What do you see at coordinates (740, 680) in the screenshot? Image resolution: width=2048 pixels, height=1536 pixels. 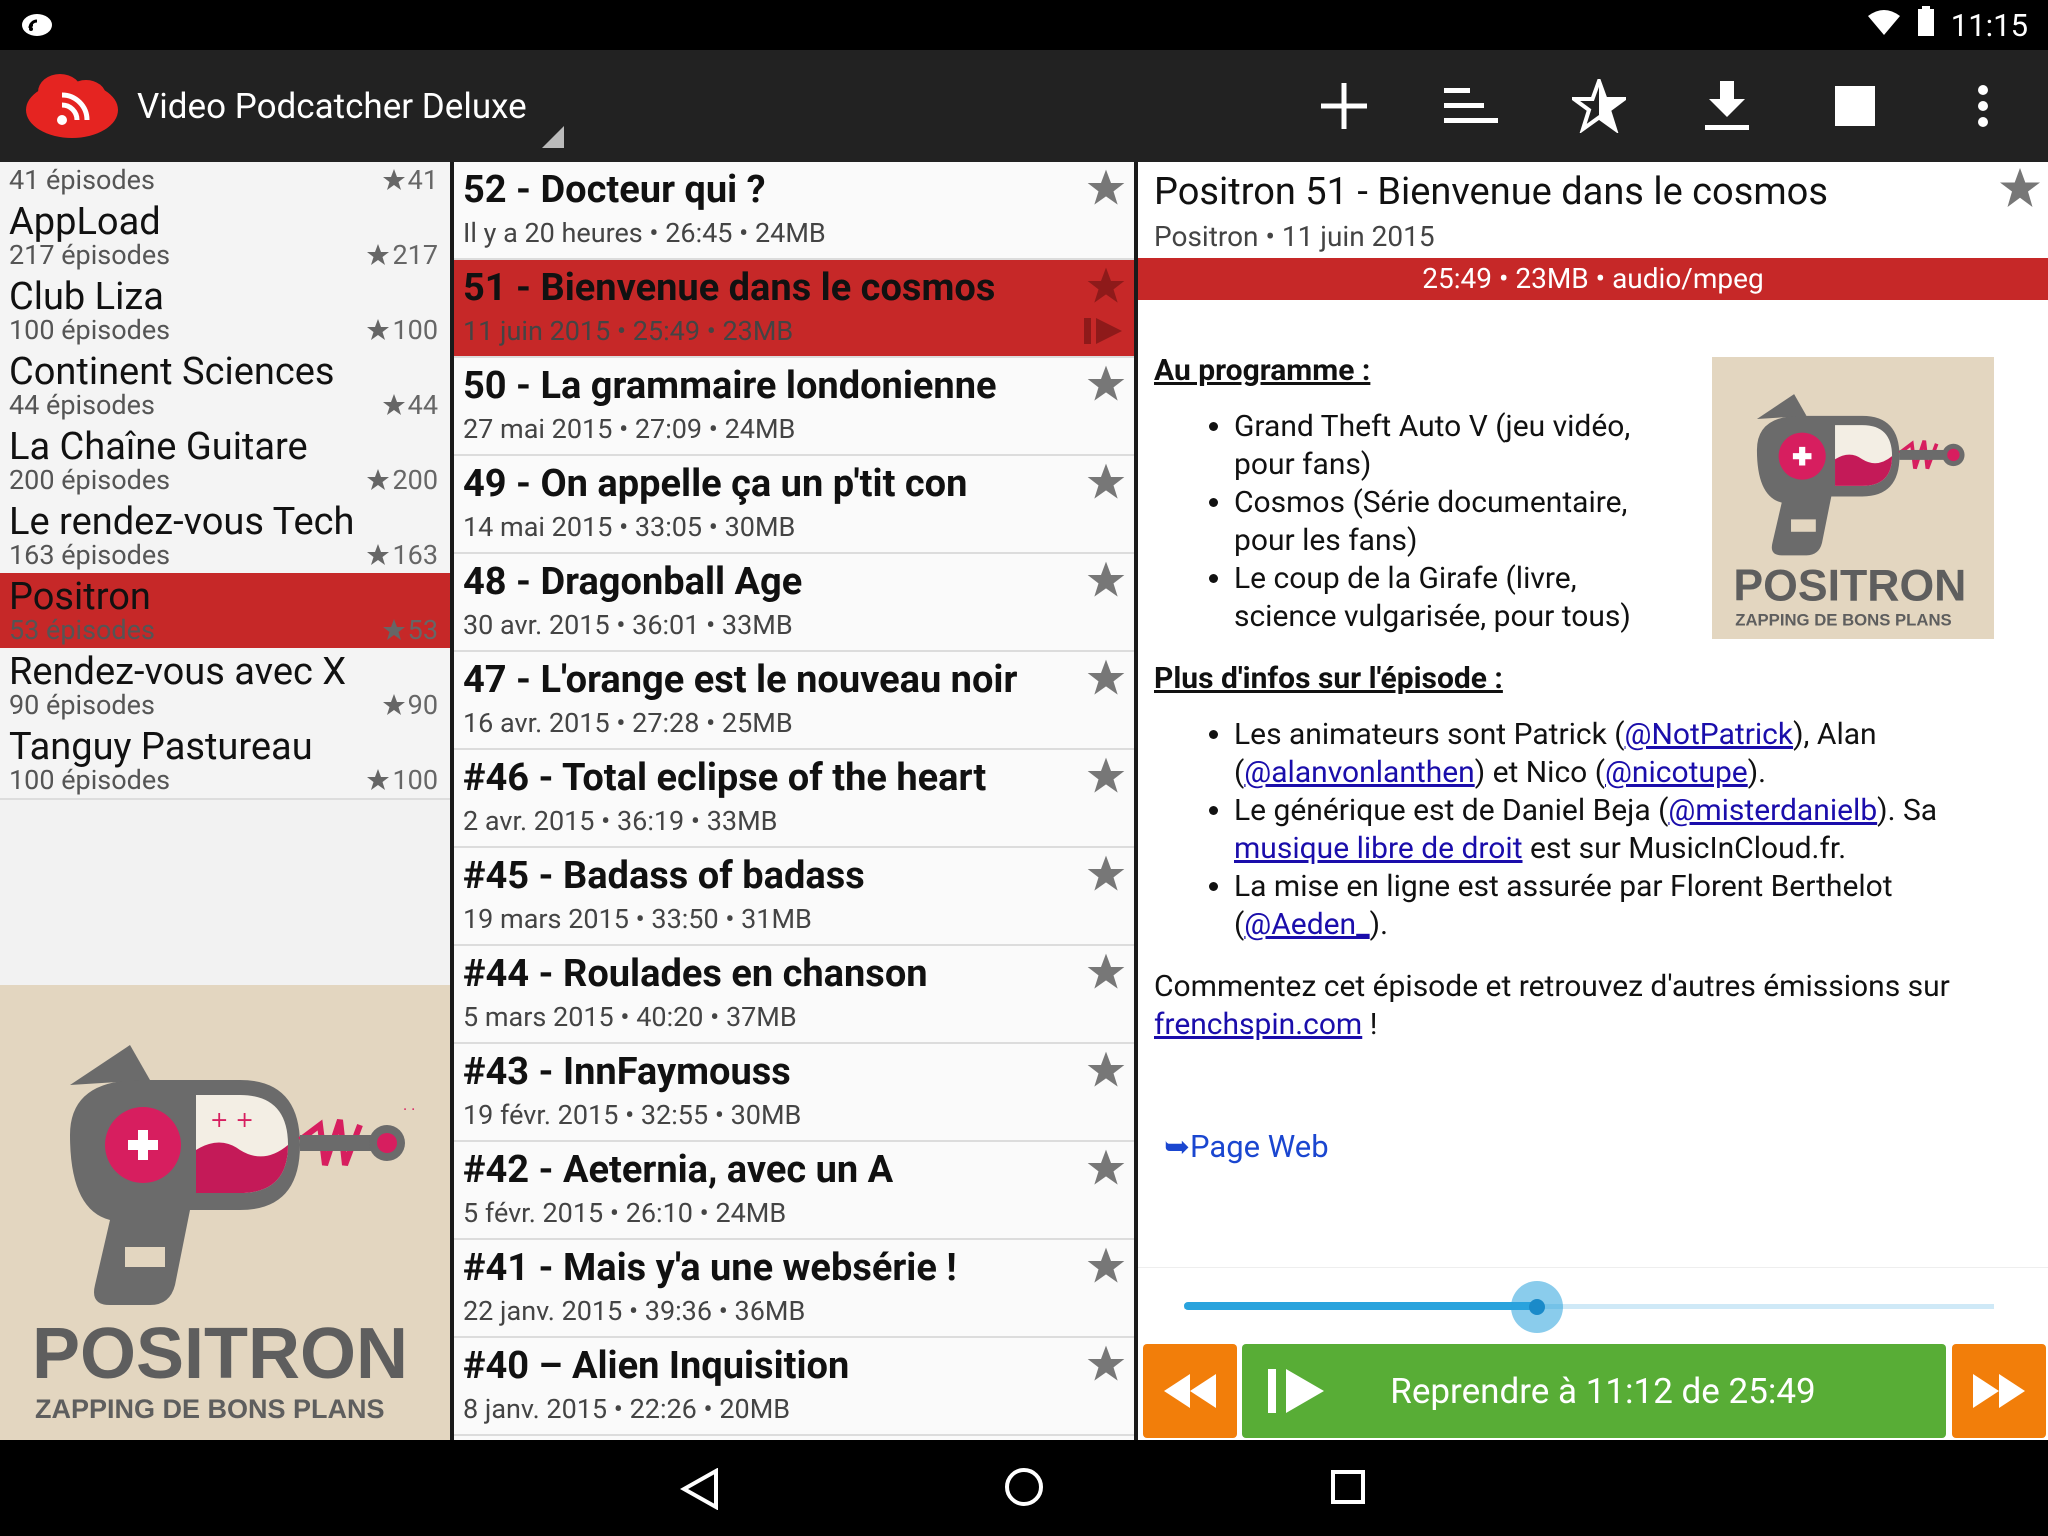 I see `episode-title: 47 - L'orange est le nouveau noir` at bounding box center [740, 680].